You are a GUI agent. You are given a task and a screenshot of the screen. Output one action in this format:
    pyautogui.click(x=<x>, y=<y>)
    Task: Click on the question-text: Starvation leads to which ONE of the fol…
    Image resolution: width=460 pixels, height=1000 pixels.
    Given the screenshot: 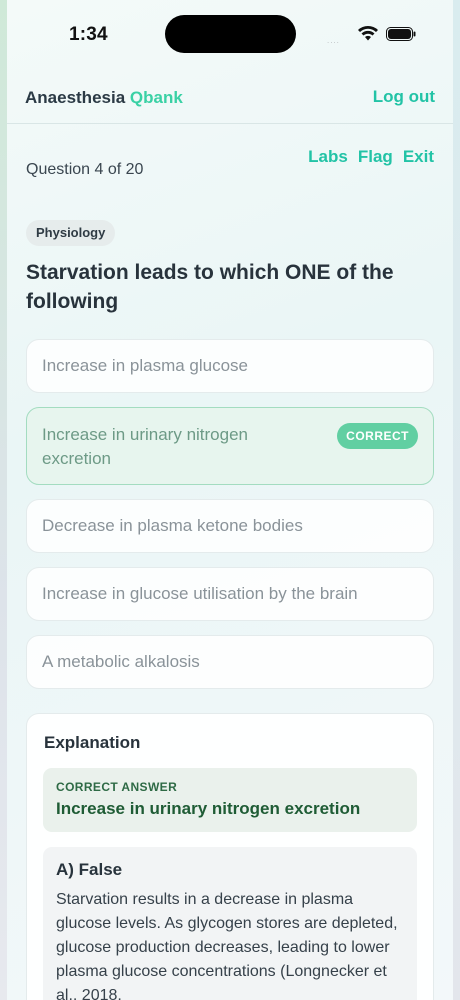 What is the action you would take?
    pyautogui.click(x=210, y=287)
    